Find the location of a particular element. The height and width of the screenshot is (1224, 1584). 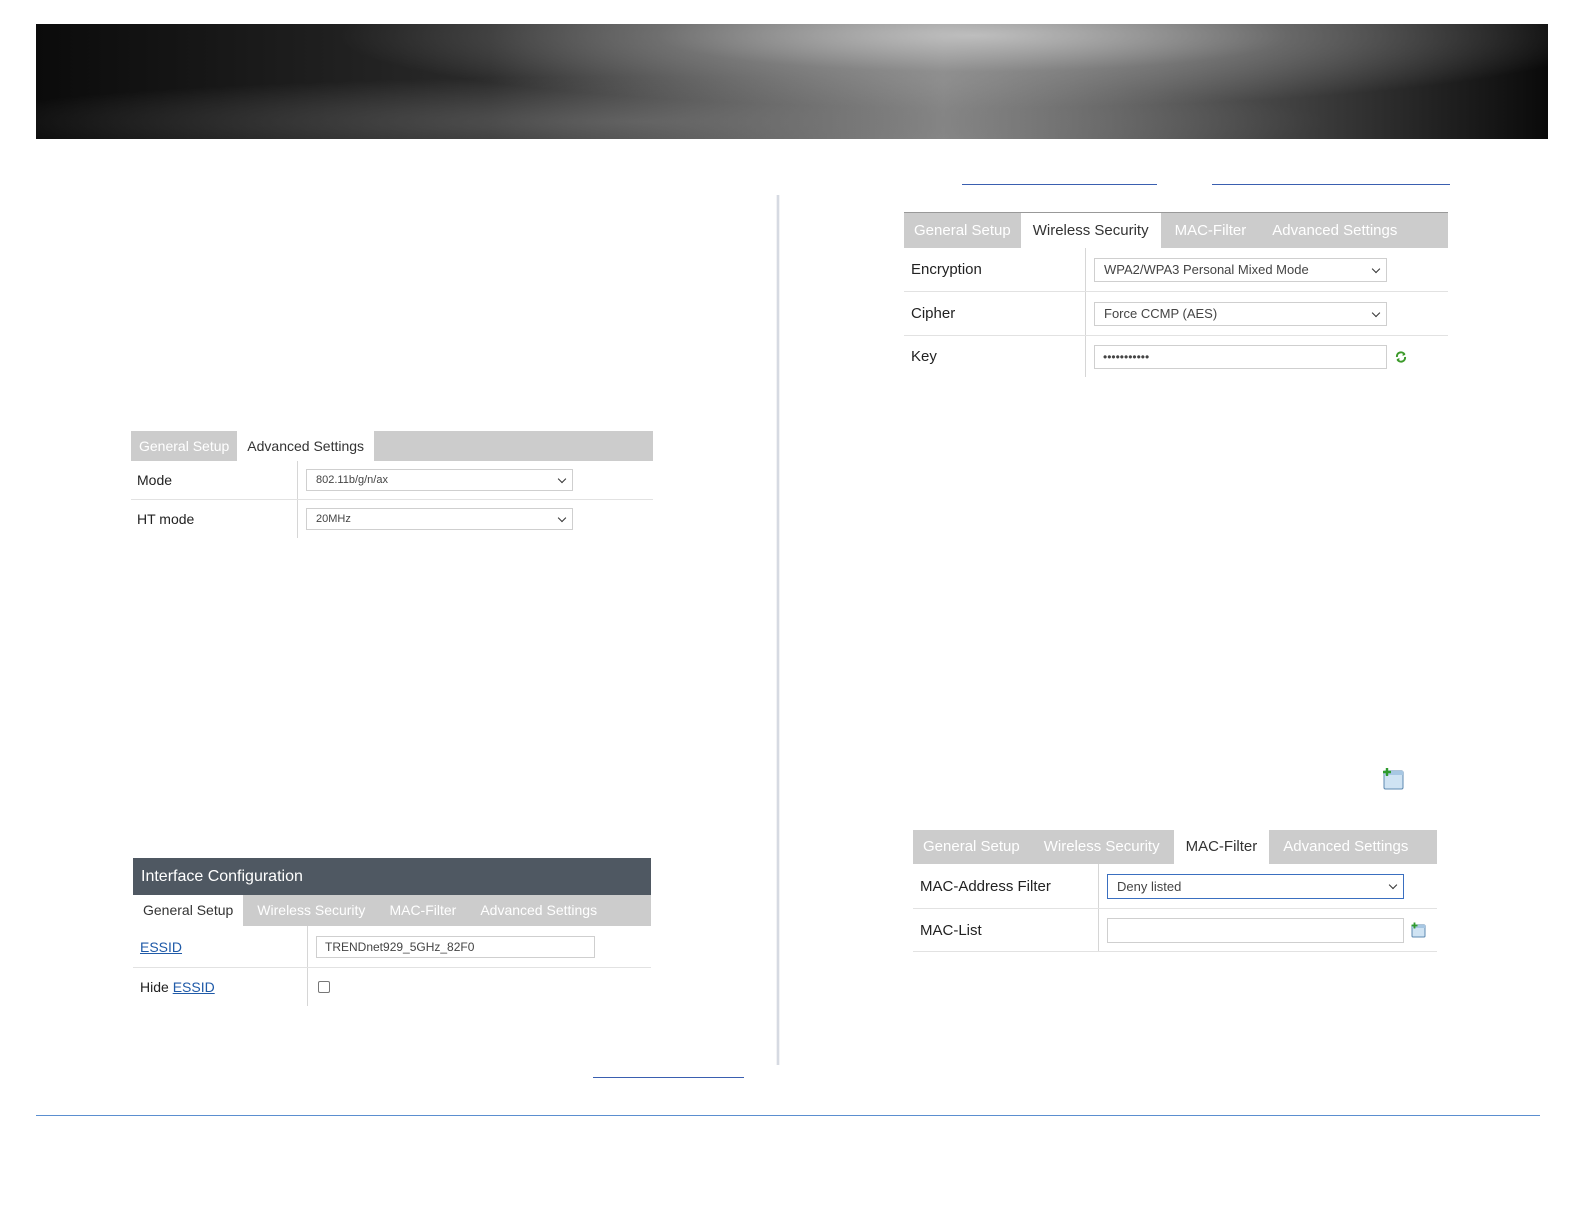

cipher-label: Cipher is located at coordinates (933, 313).